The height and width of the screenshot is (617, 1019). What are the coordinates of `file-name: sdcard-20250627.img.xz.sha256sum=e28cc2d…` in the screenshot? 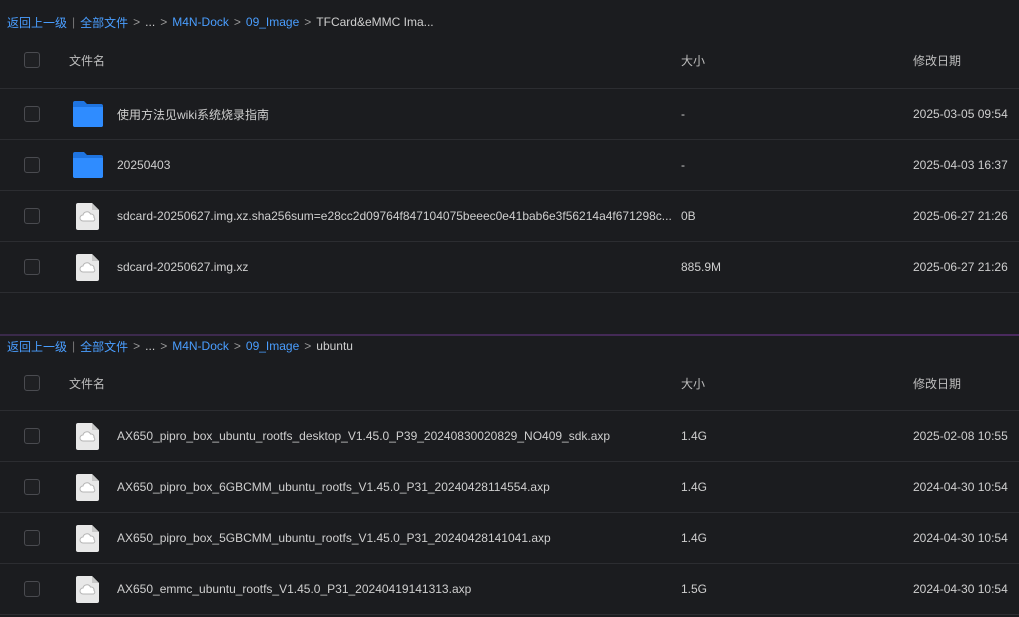 It's located at (396, 216).